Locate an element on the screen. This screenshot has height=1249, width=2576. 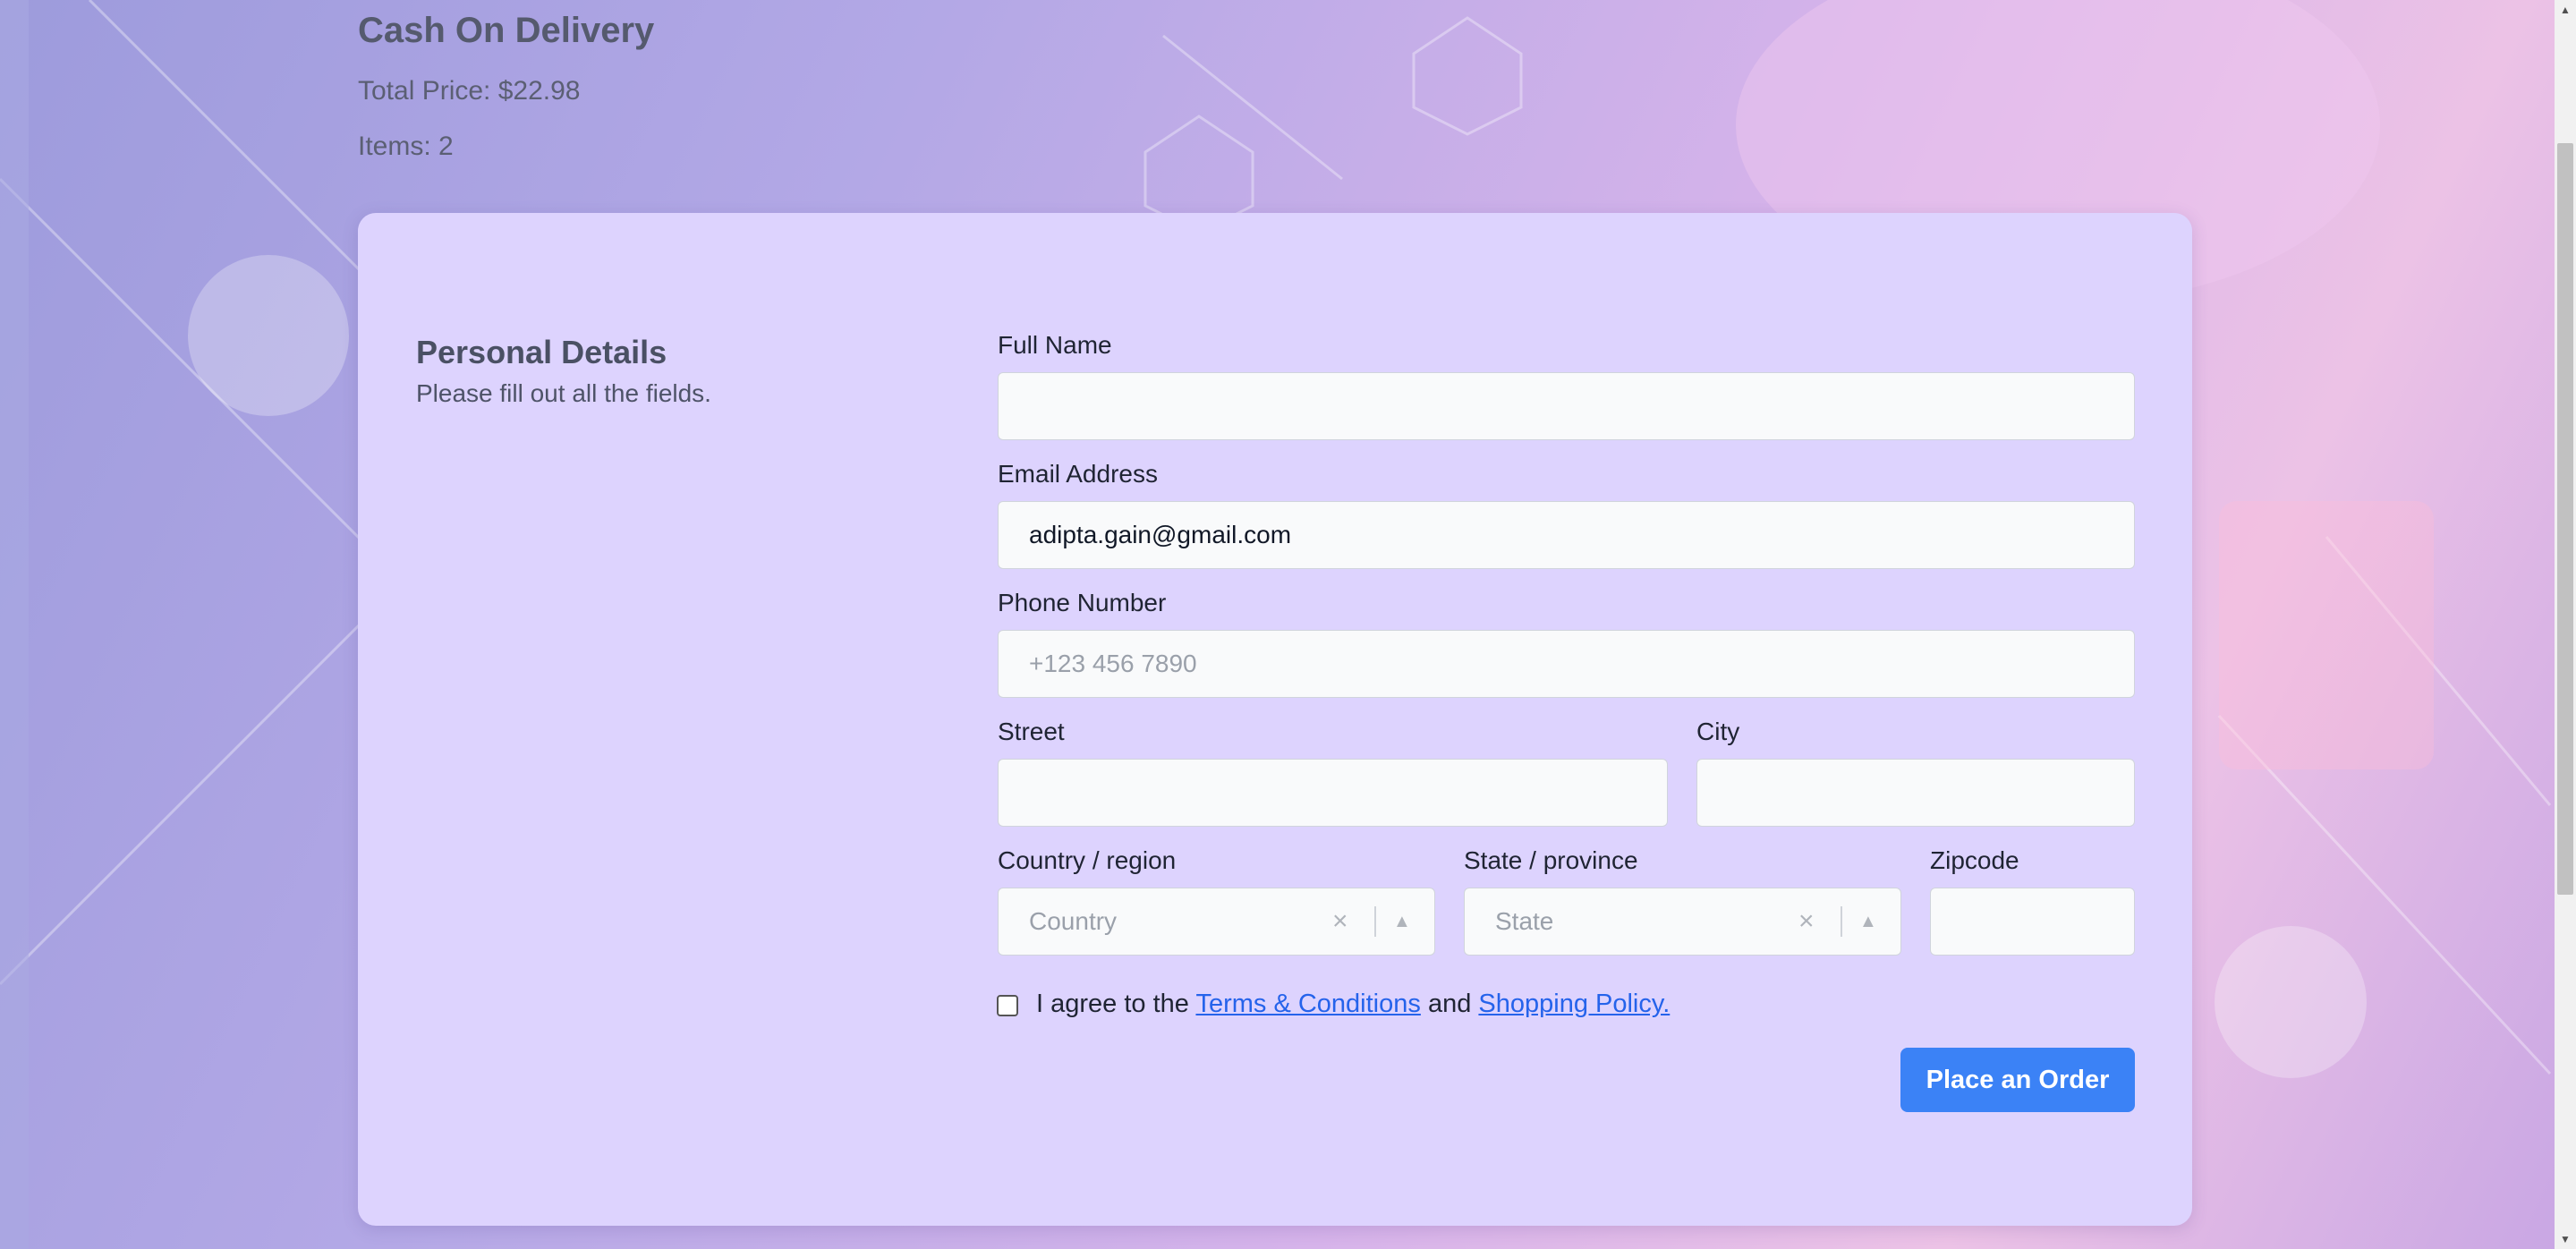
country-select: Country × ▲ is located at coordinates (1216, 922).